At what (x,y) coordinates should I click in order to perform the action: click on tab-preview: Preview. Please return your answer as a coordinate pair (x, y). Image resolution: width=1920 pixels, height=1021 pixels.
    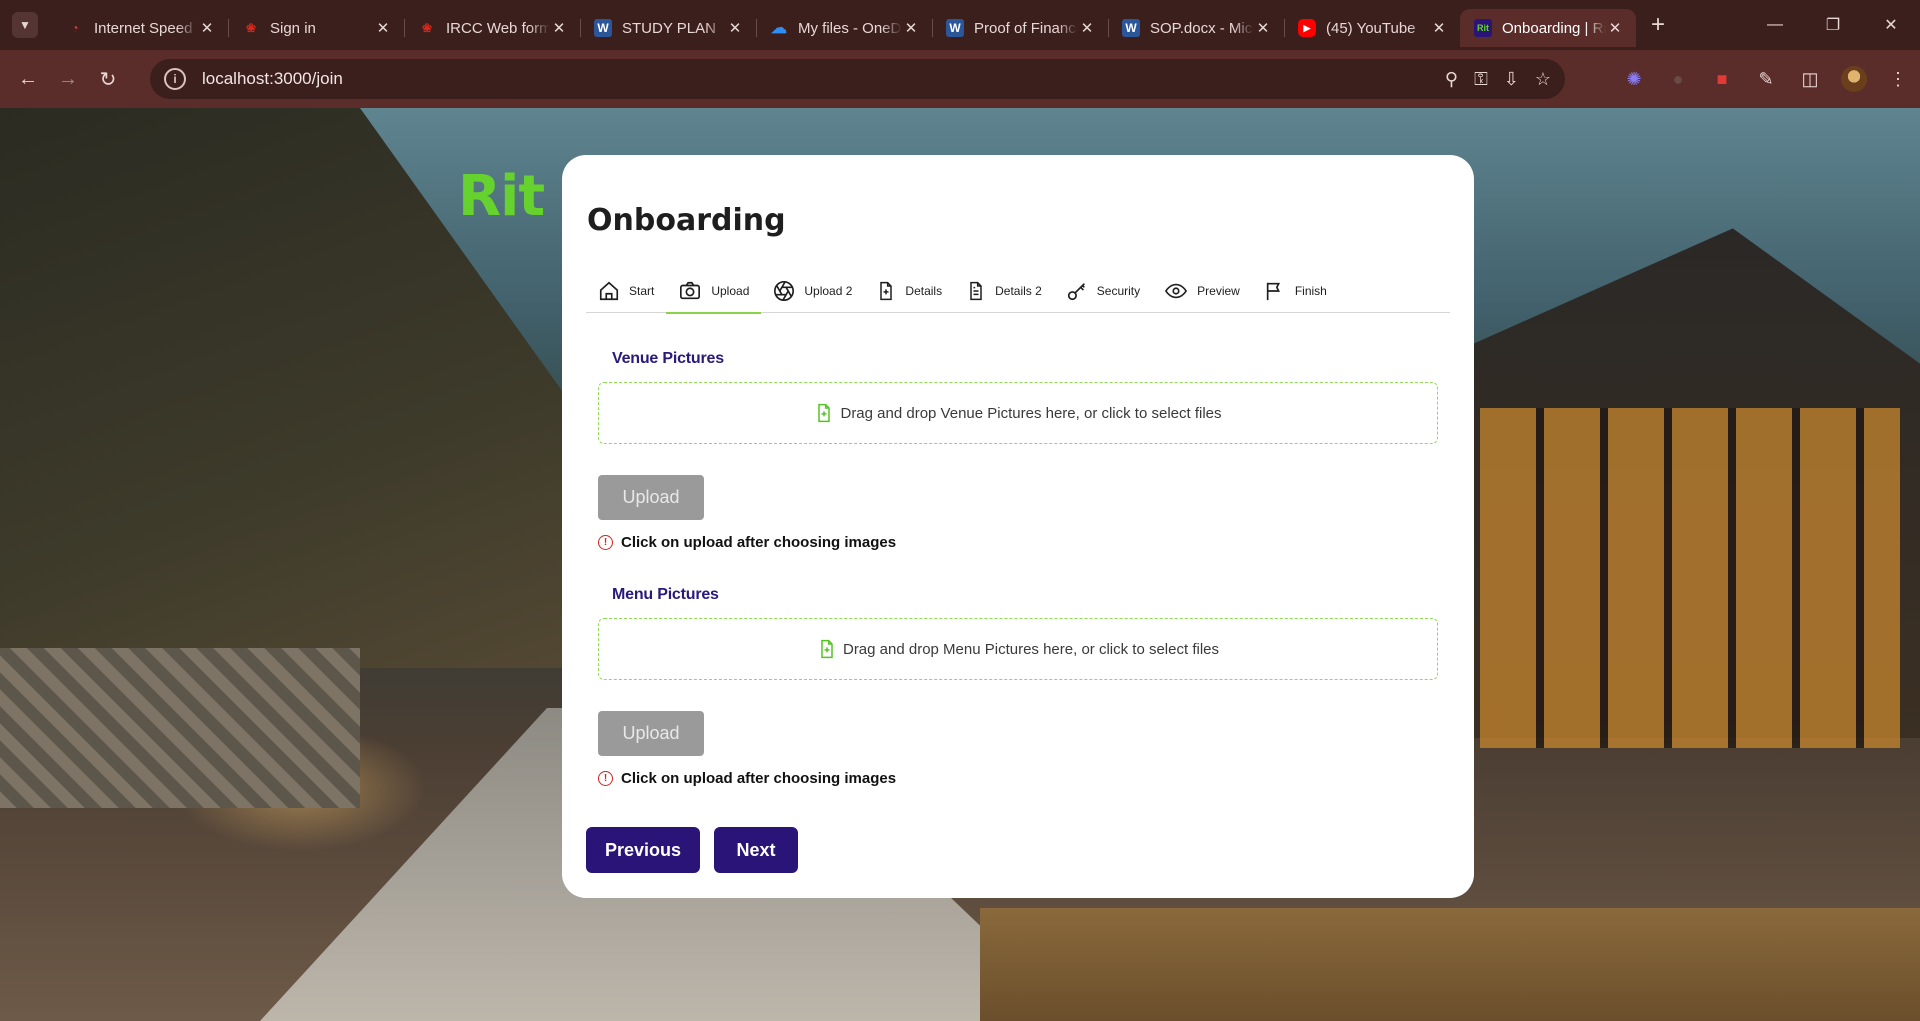
    Looking at the image, I should click on (1202, 291).